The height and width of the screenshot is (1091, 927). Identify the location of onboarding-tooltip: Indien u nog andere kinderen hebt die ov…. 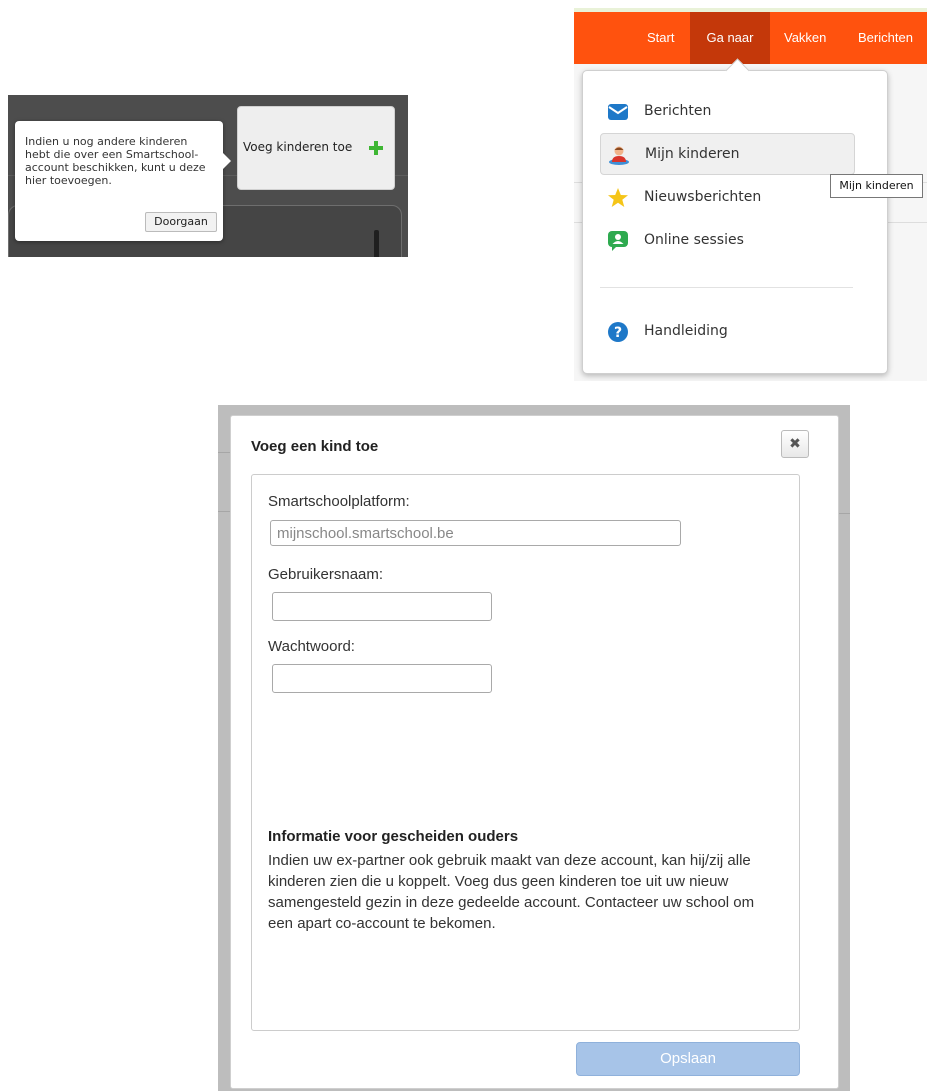
(123, 181).